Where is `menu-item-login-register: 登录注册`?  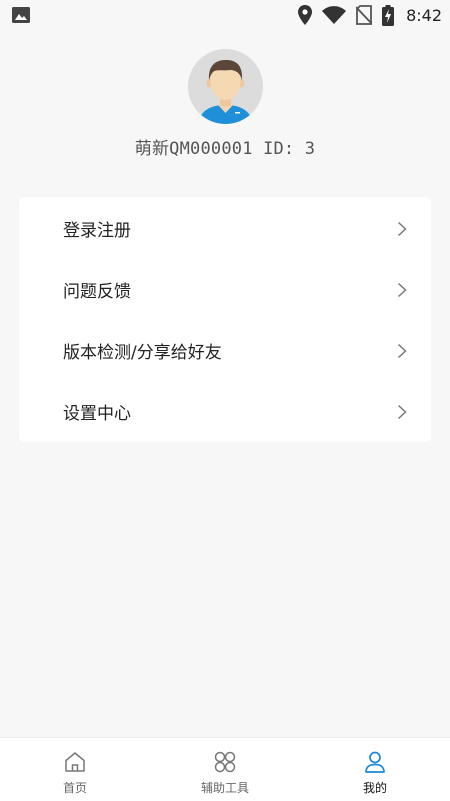 menu-item-login-register: 登录注册 is located at coordinates (225, 228).